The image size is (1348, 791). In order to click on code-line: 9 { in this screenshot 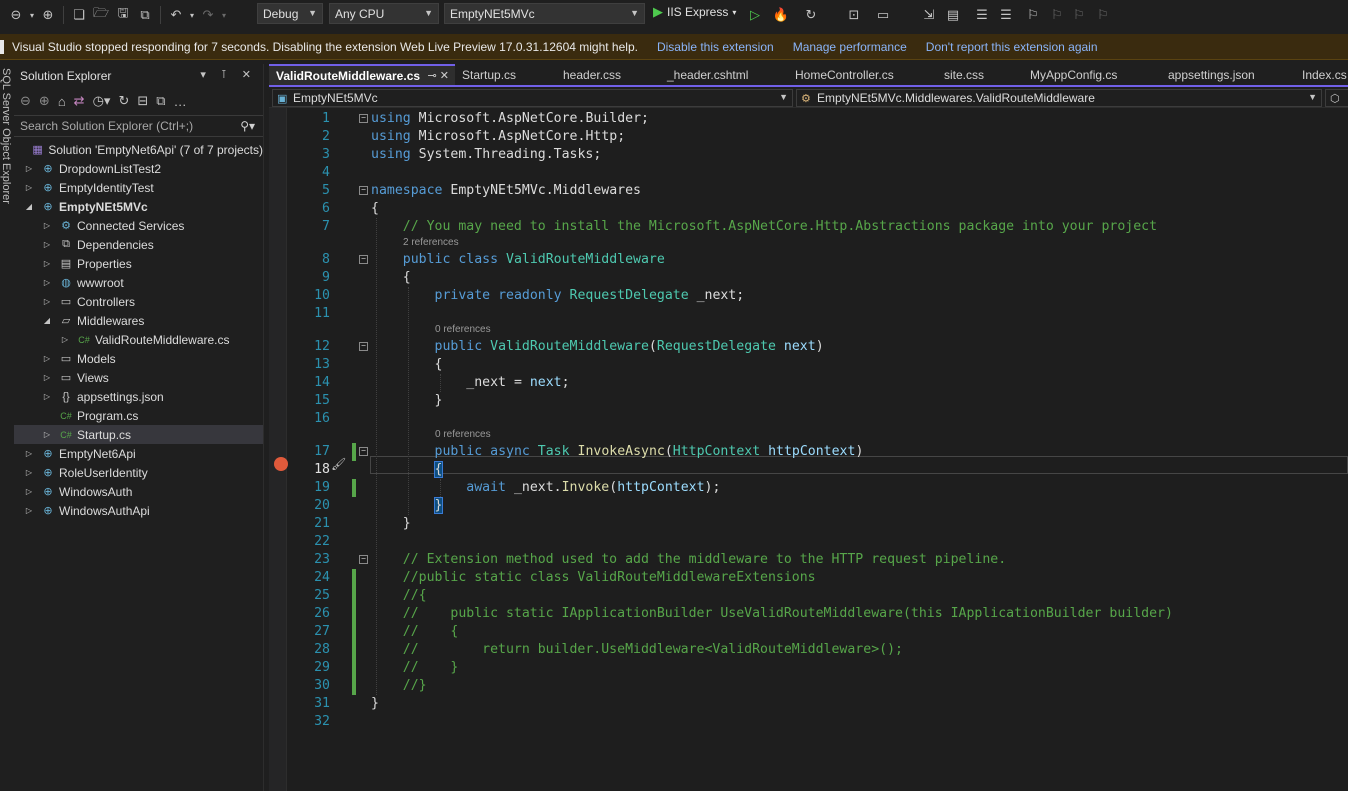, I will do `click(808, 278)`.